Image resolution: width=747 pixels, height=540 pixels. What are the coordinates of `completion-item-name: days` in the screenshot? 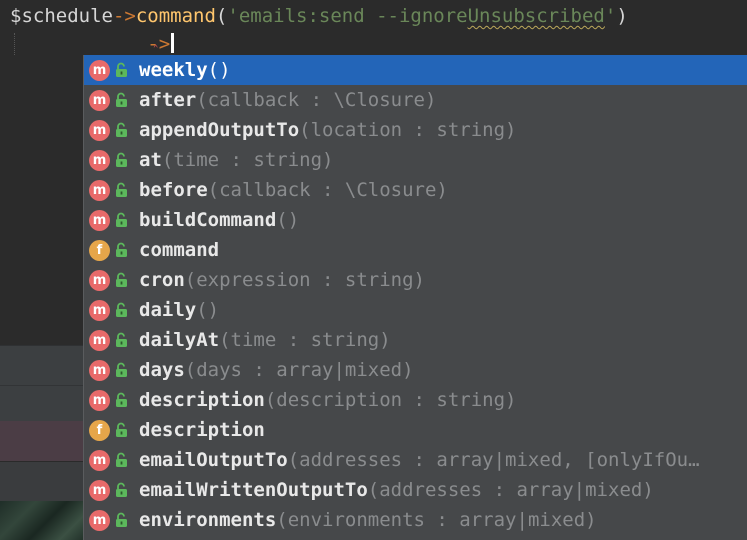 It's located at (162, 370).